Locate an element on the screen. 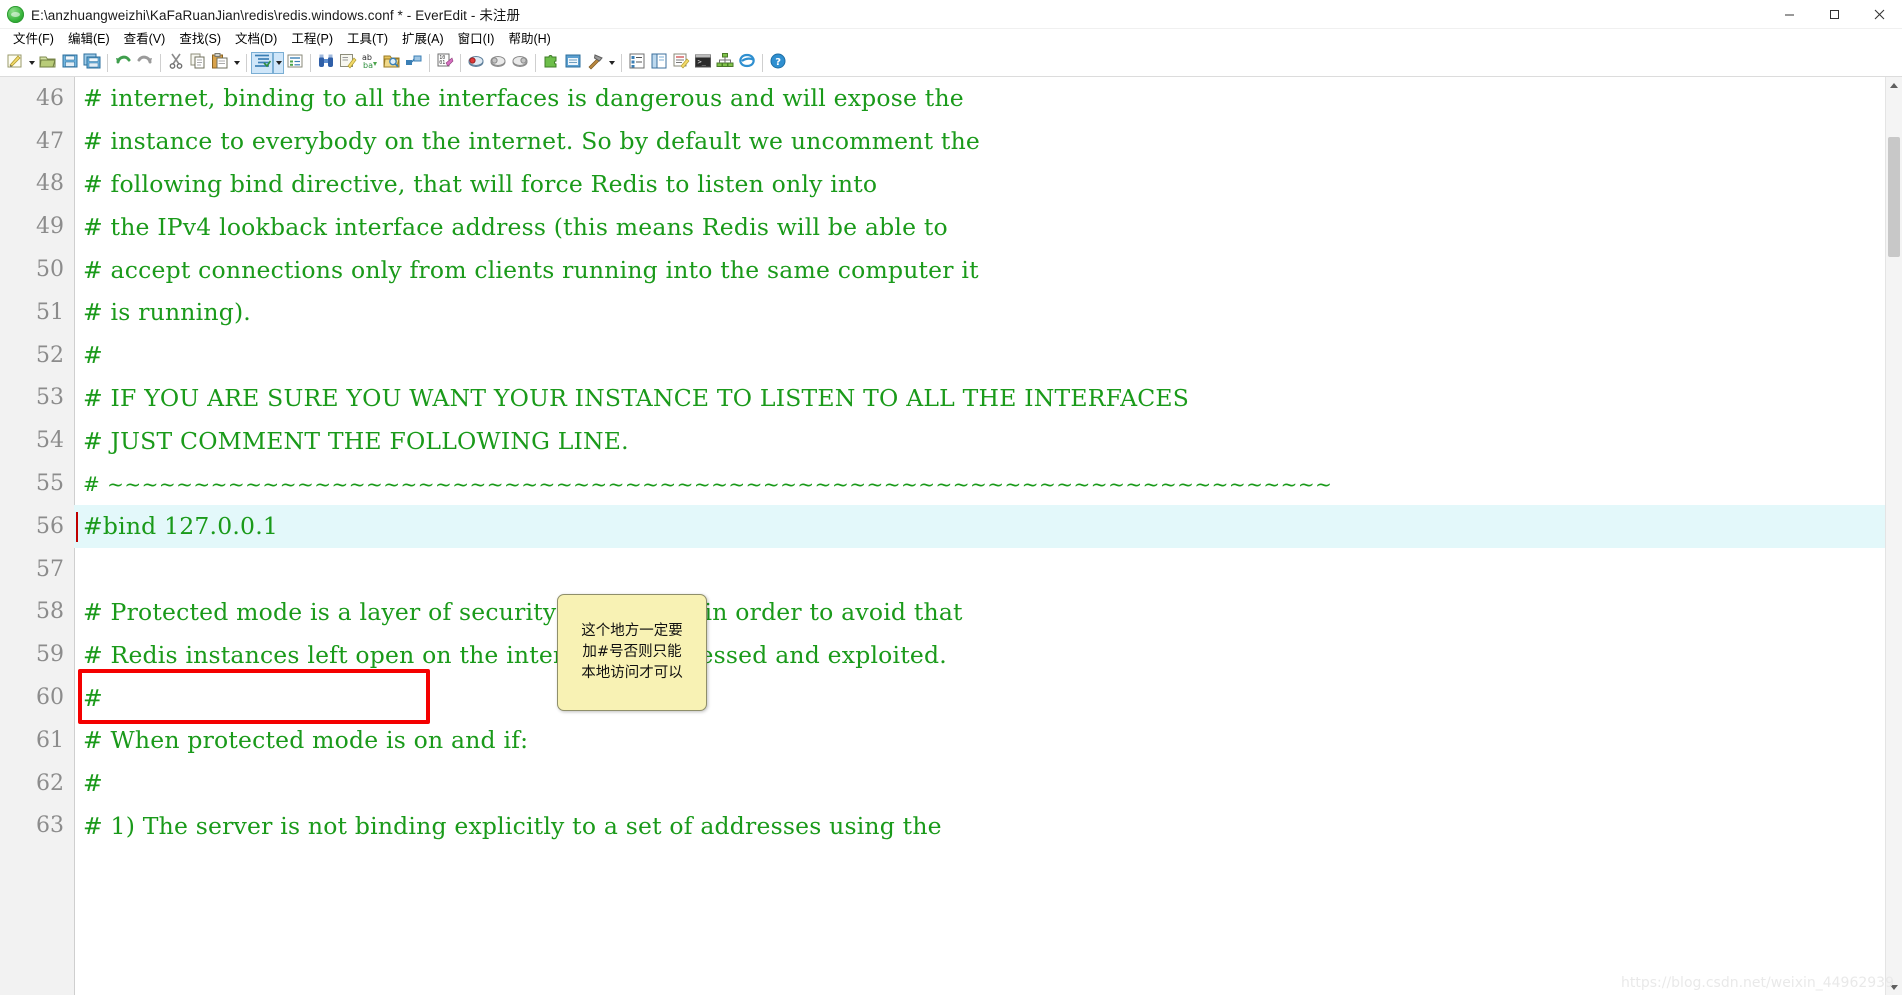 This screenshot has width=1902, height=999. toolbar-save is located at coordinates (70, 63).